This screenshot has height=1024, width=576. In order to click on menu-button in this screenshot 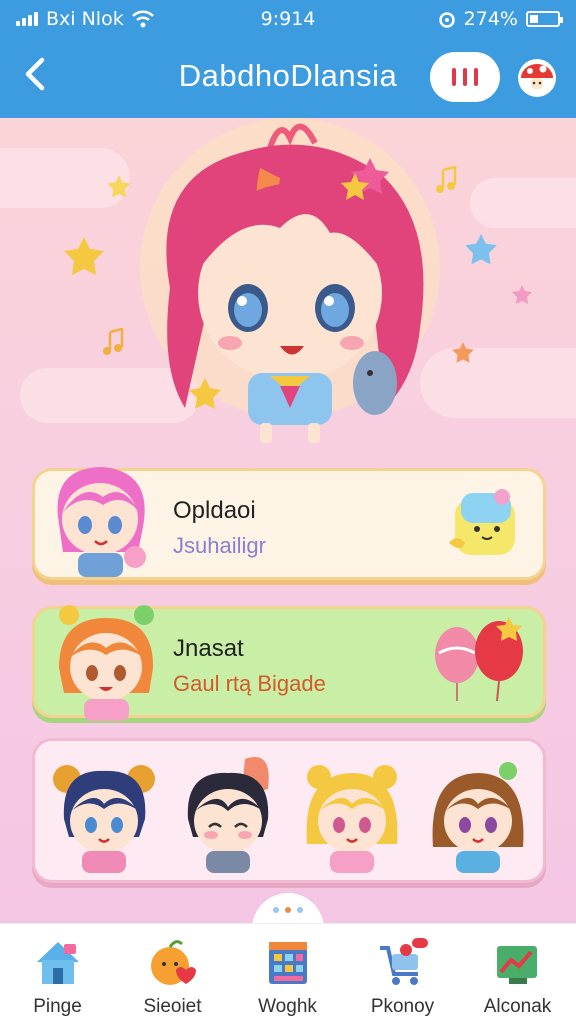, I will do `click(465, 77)`.